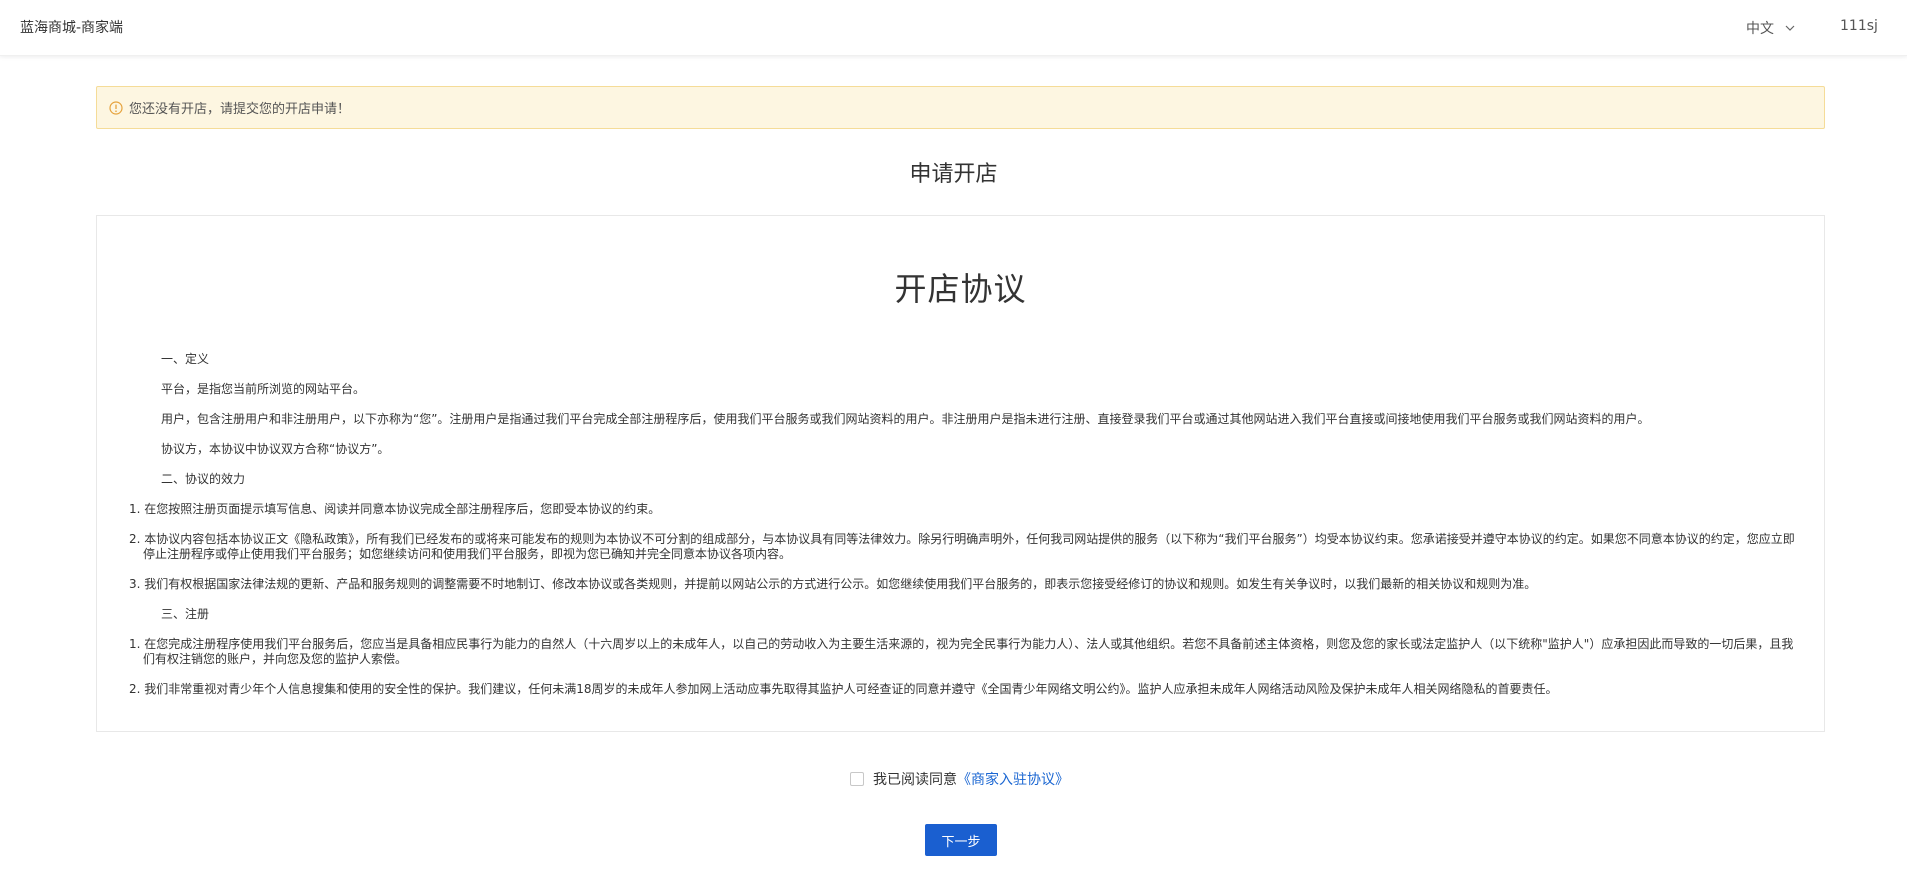 The image size is (1907, 884). Describe the element at coordinates (1013, 779) in the screenshot. I see `merchant-agreement-link: 《商家入驻协议》` at that location.